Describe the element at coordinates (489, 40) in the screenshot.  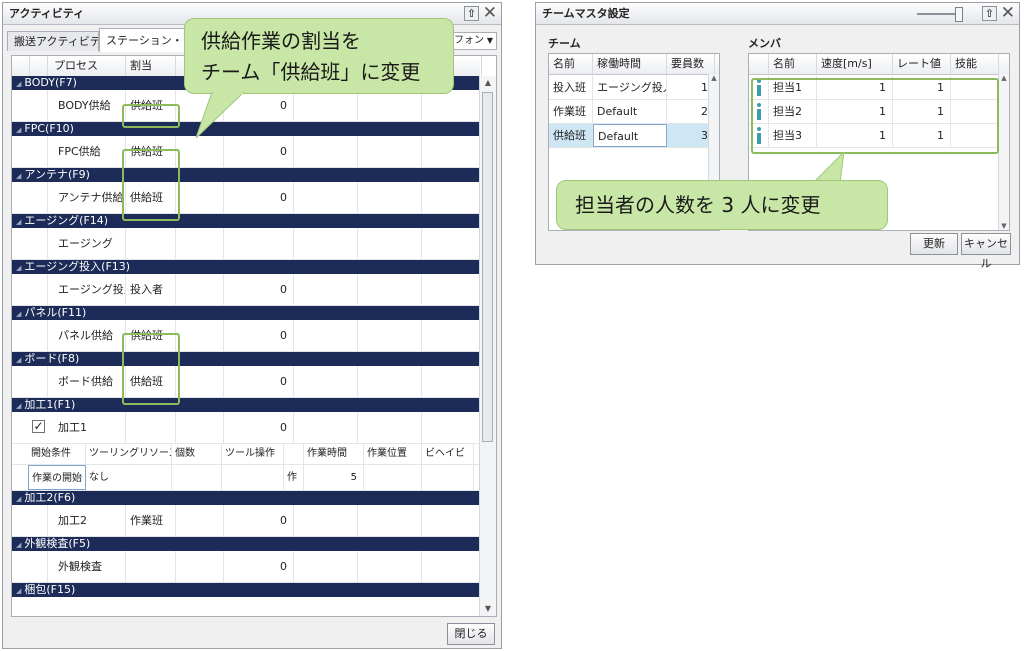
I see `chevron-down-icon: ▼` at that location.